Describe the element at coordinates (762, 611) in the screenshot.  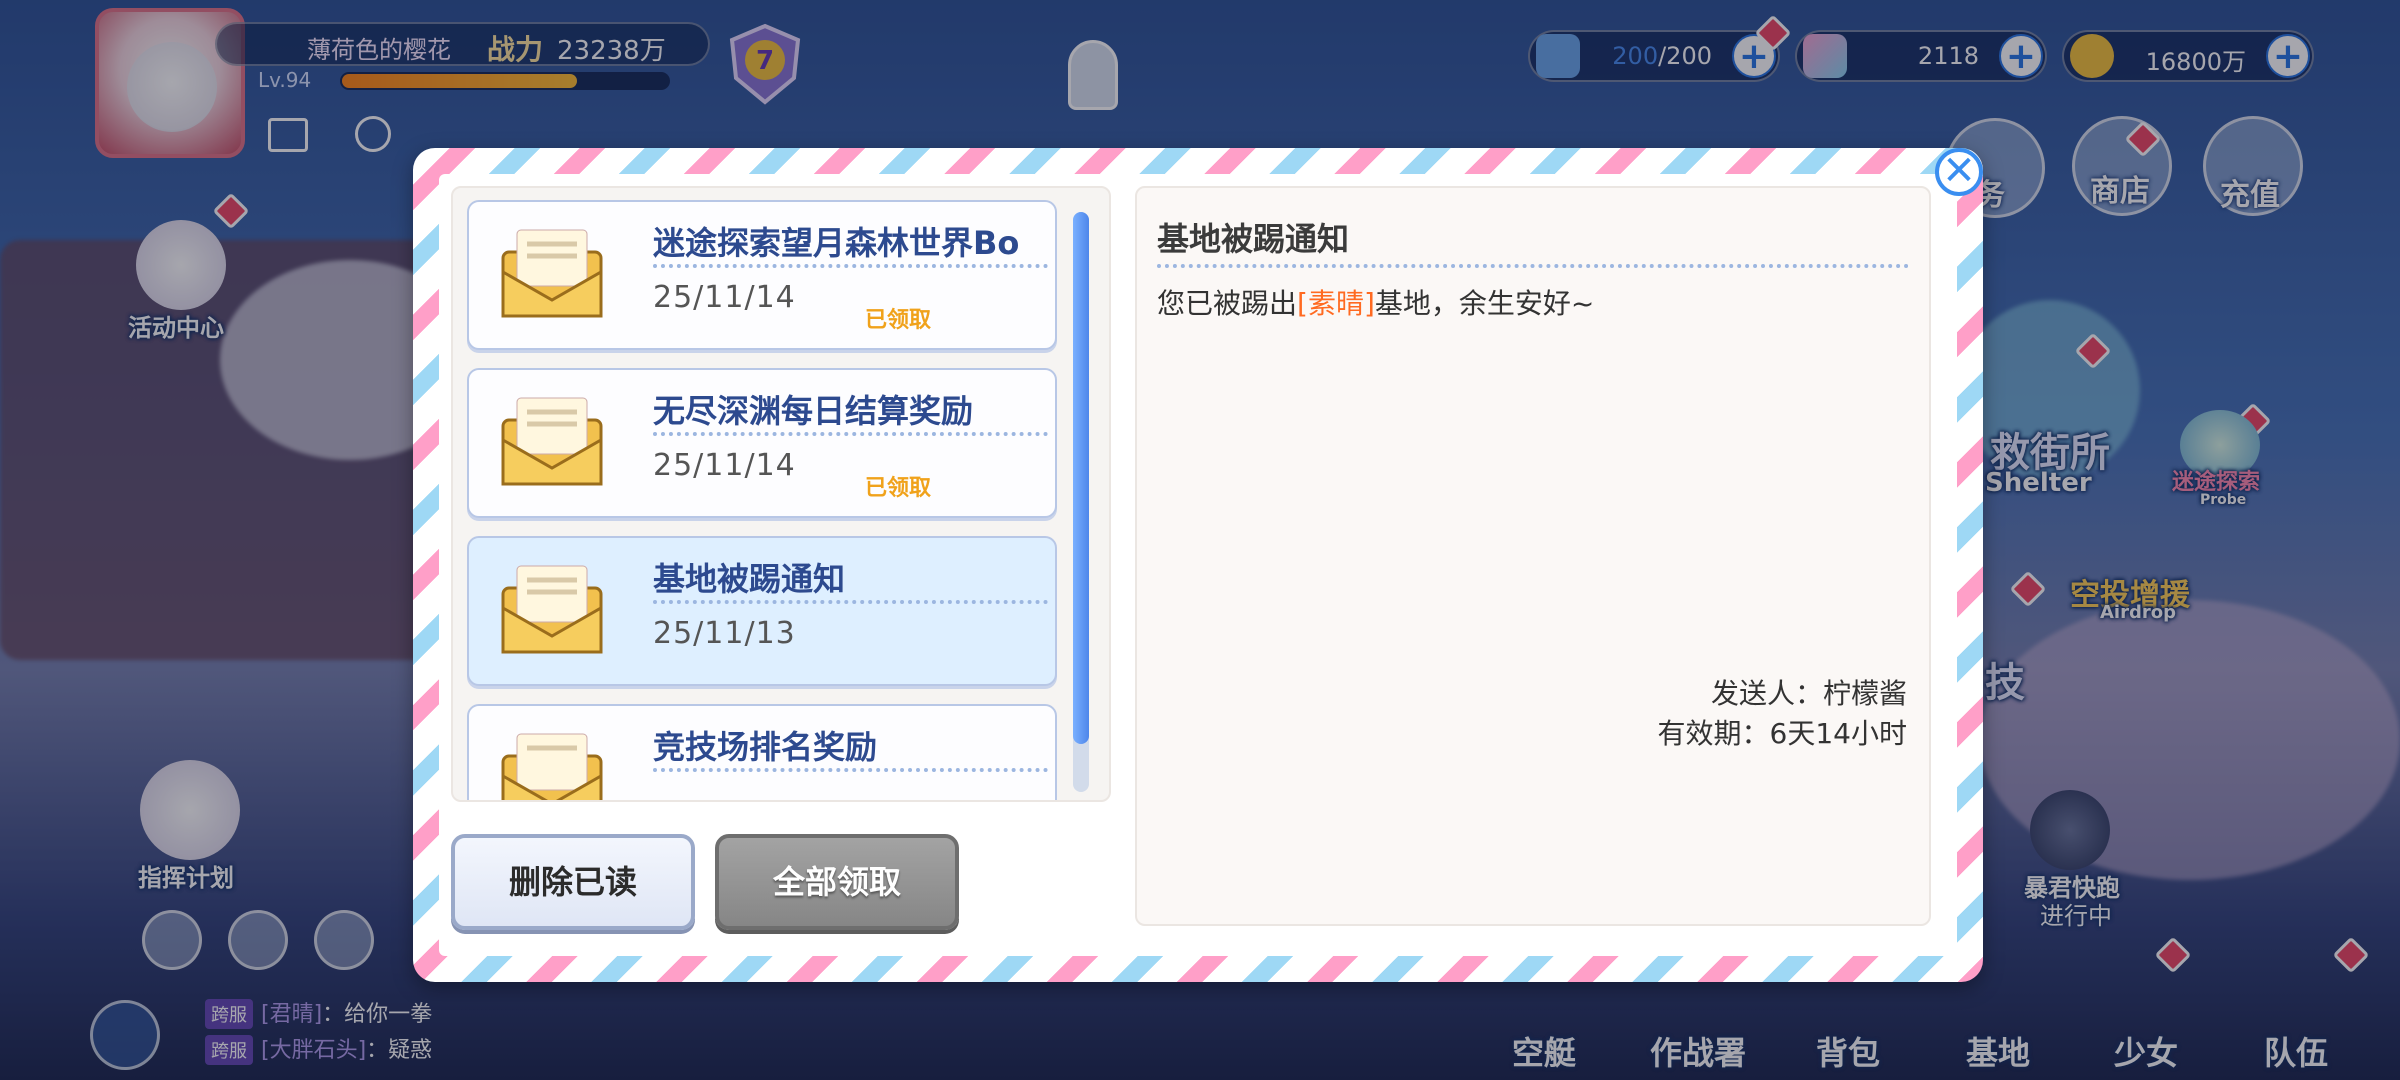
I see `mail-list-item-selected: 基地被踢通知 25/11/13` at that location.